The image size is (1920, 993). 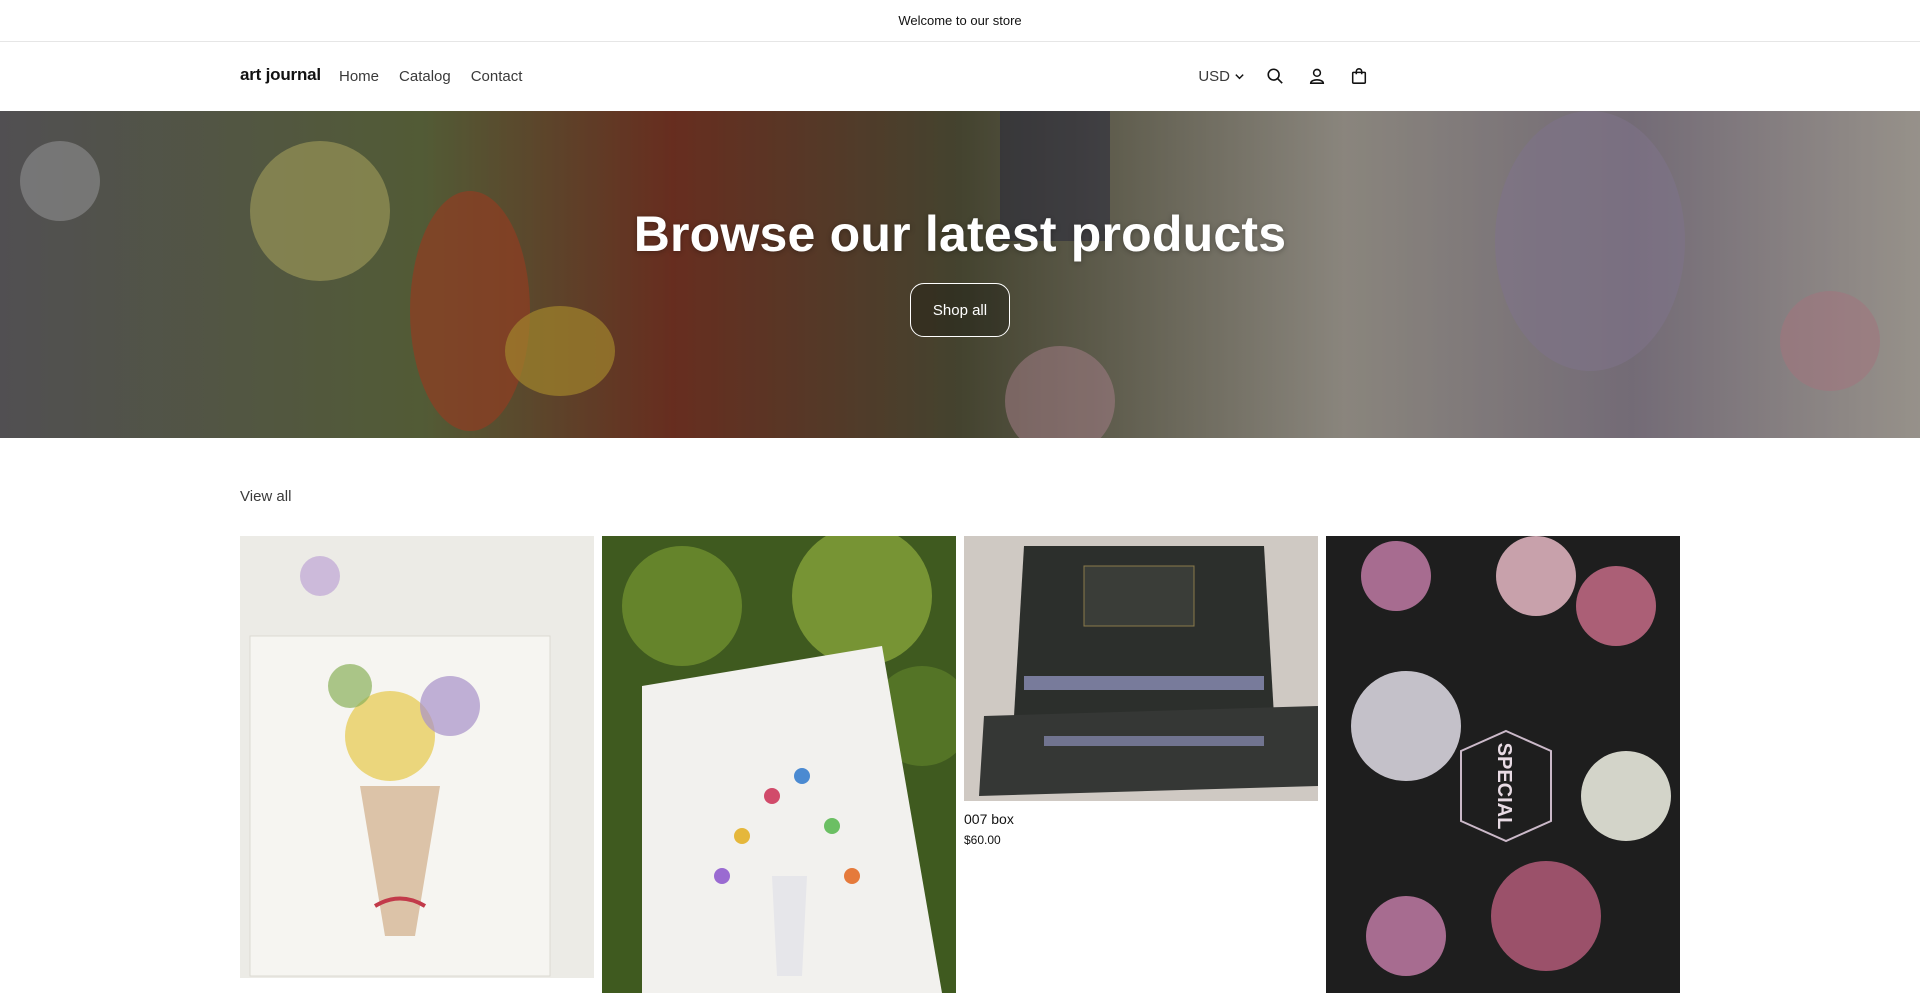 I want to click on cart-icon, so click(x=1359, y=76).